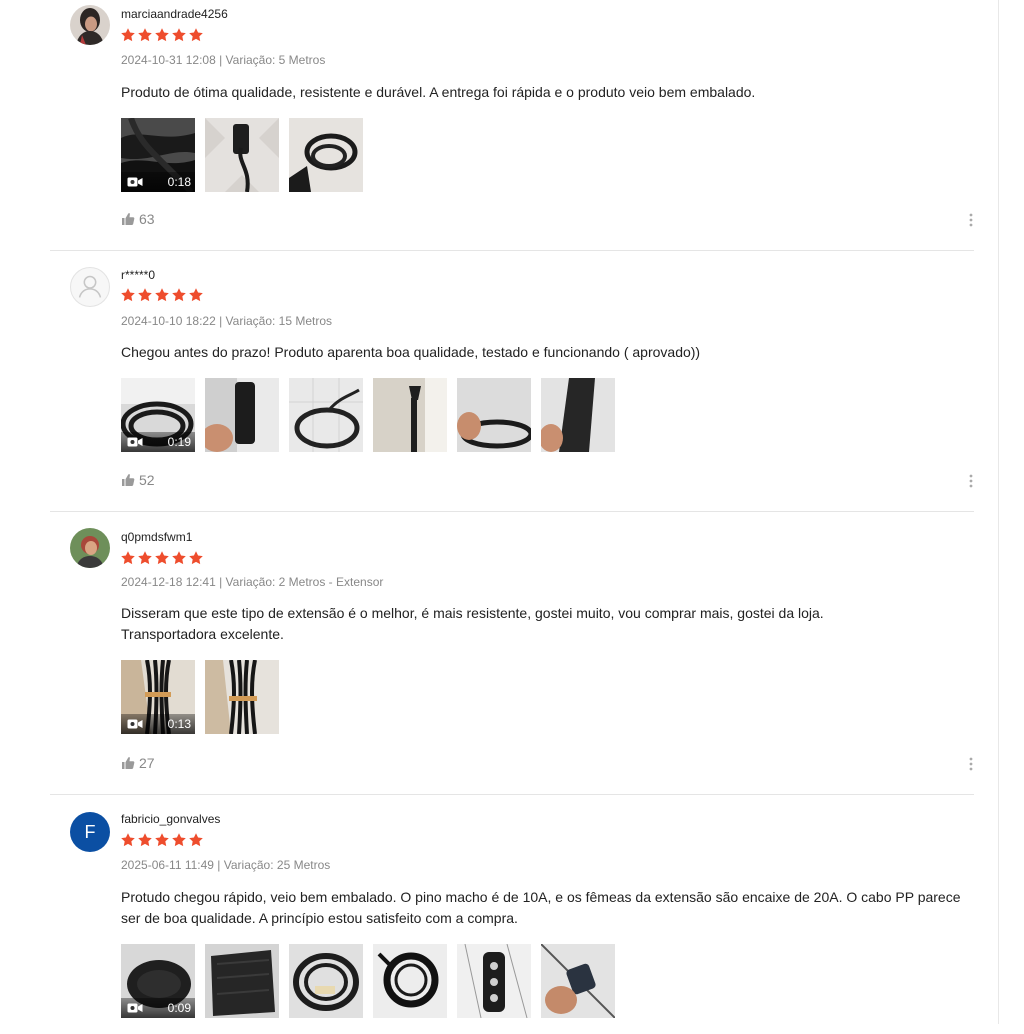 This screenshot has height=1034, width=1024. I want to click on review-meta: 2024-10-31 12:08 | Variação: 5 Metros, so click(223, 60).